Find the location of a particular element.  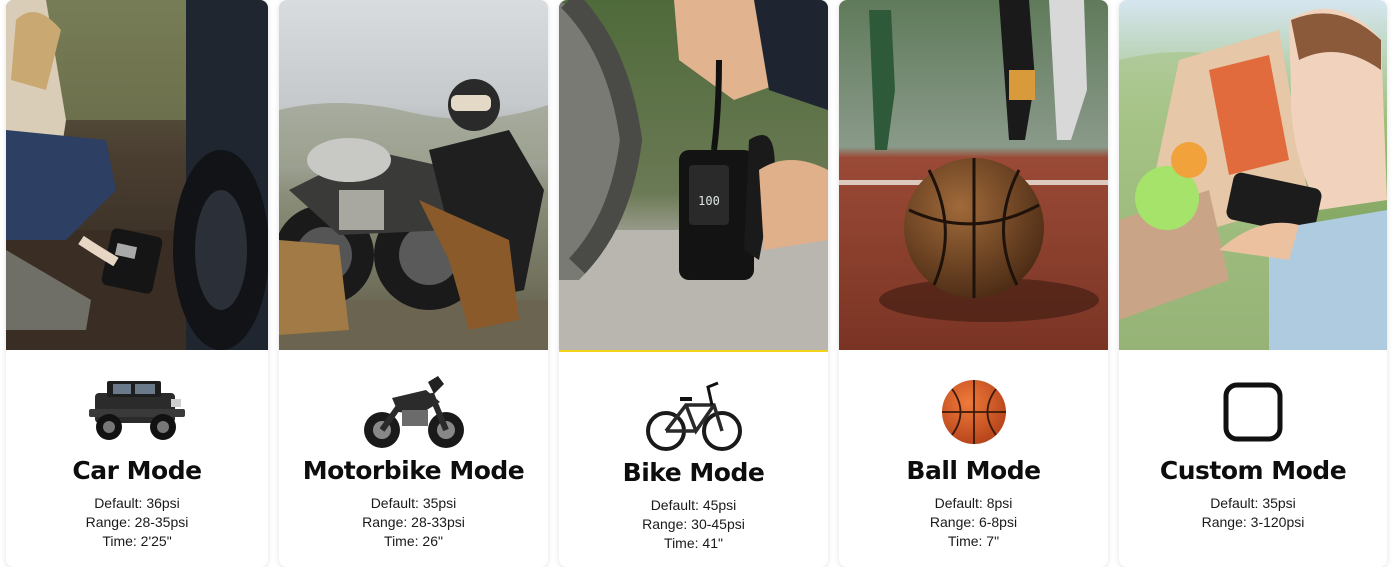

pressure-range: Range: 28-35psi is located at coordinates (137, 522).